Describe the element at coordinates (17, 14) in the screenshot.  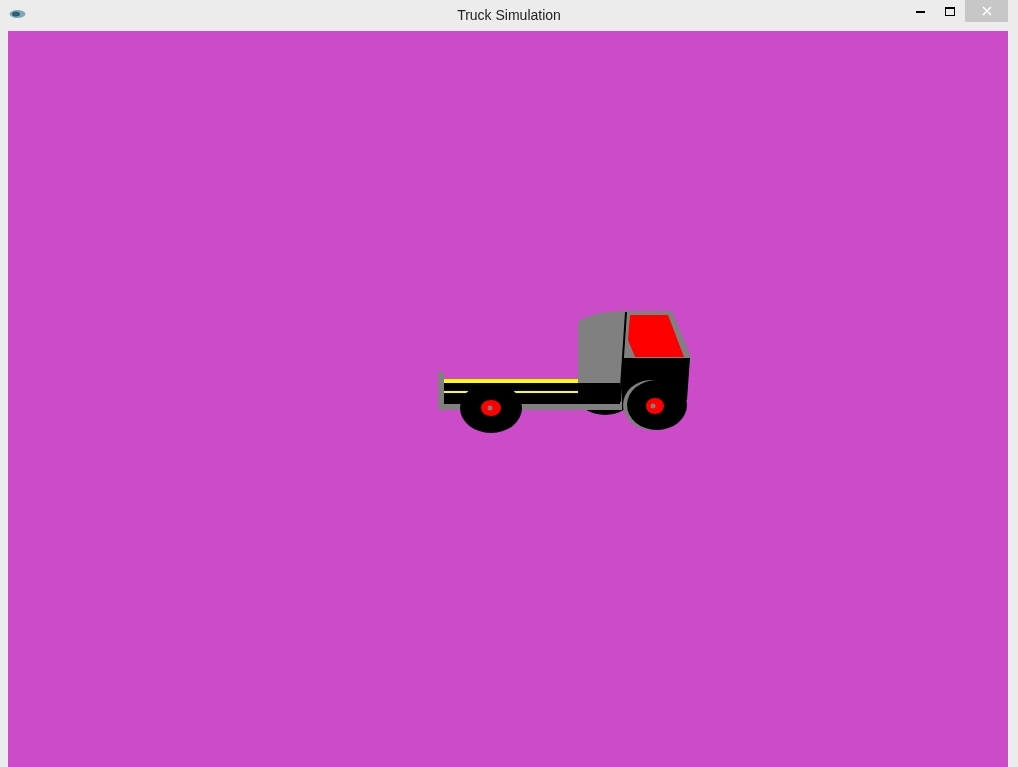
I see `app-icon` at that location.